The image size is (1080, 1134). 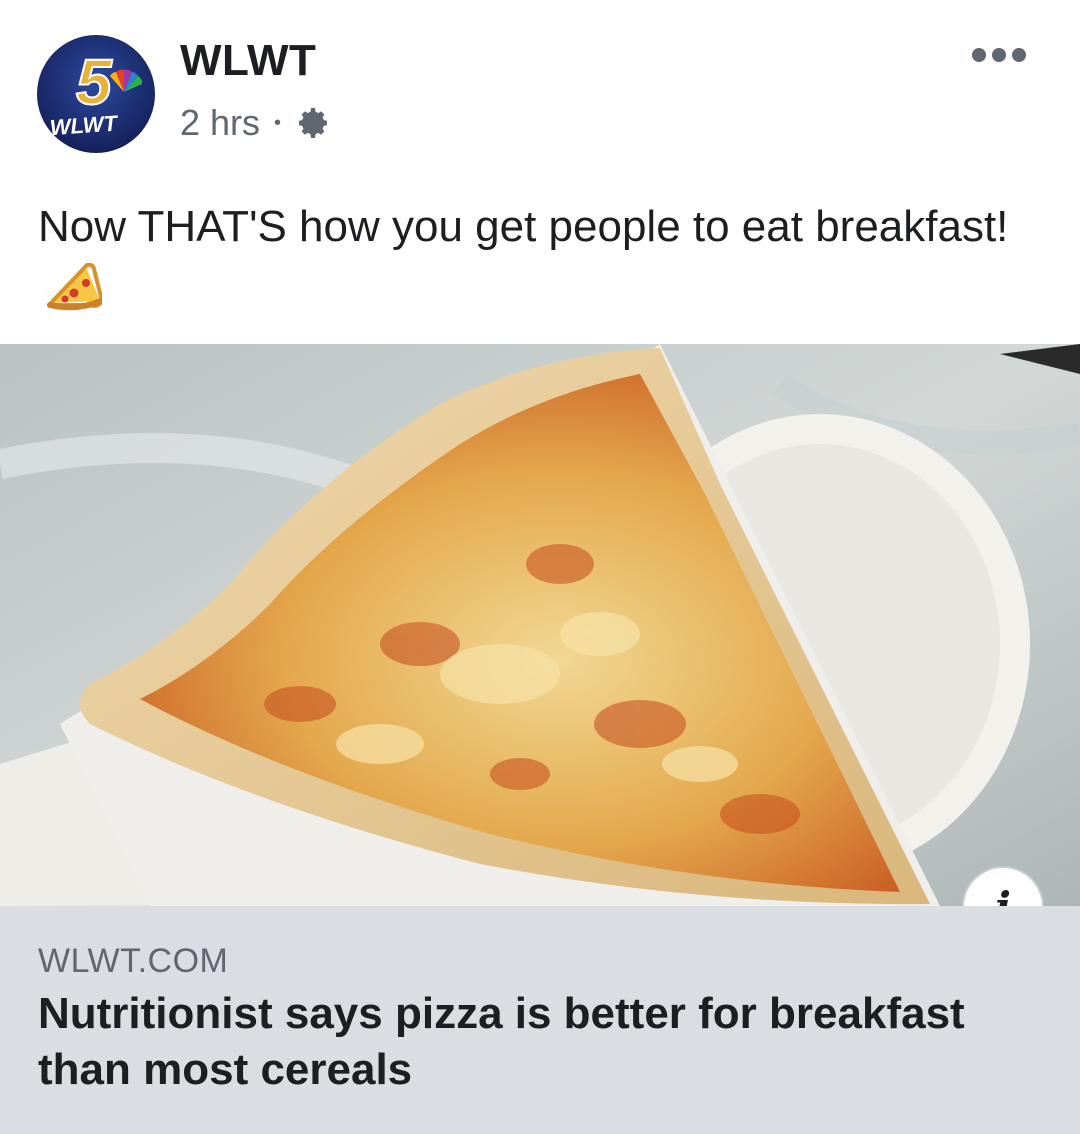 What do you see at coordinates (94, 82) in the screenshot?
I see `channel-number: 5` at bounding box center [94, 82].